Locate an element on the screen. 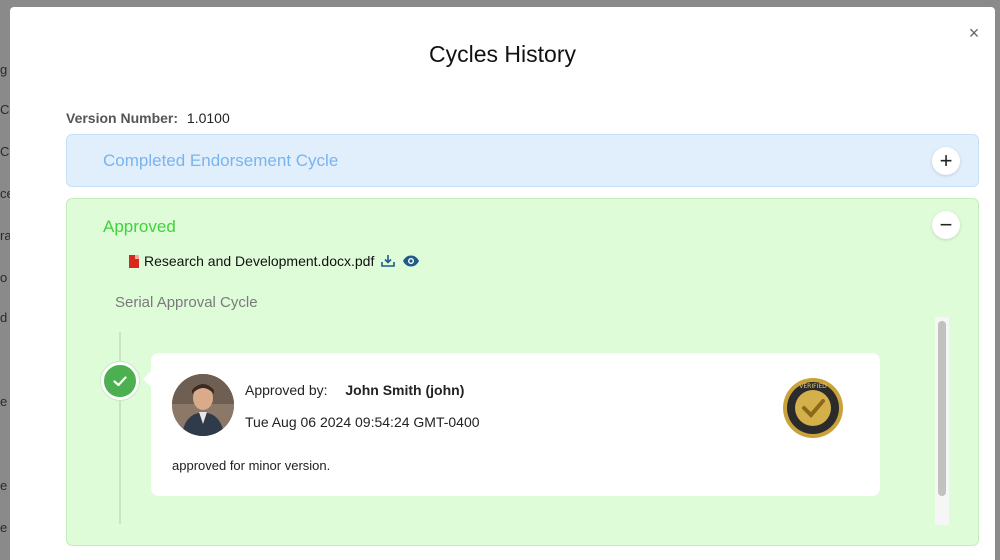 The width and height of the screenshot is (1000, 560). bg-text-fragment: ce is located at coordinates (5, 193).